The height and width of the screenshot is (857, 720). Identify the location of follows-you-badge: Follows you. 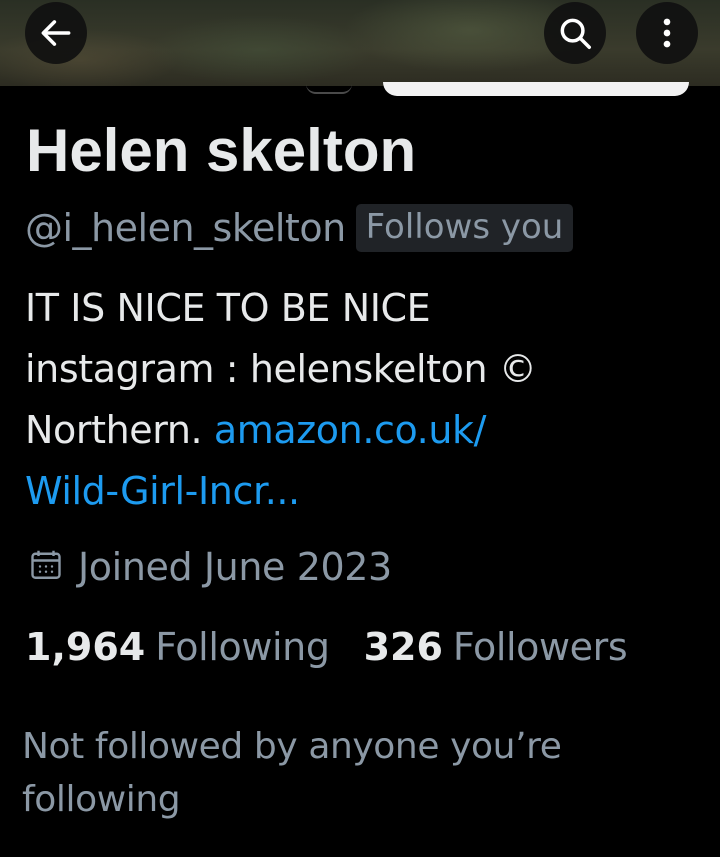
(464, 228).